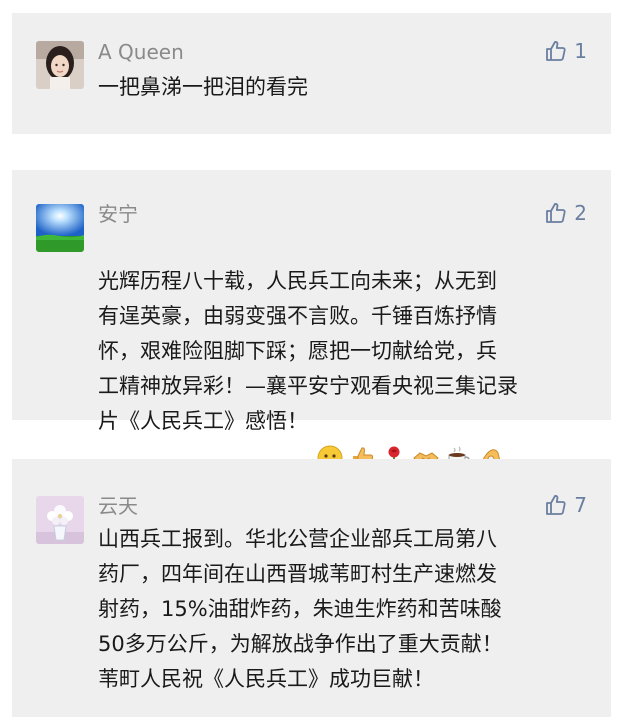  Describe the element at coordinates (426, 437) in the screenshot. I see `handshake-emoji` at that location.